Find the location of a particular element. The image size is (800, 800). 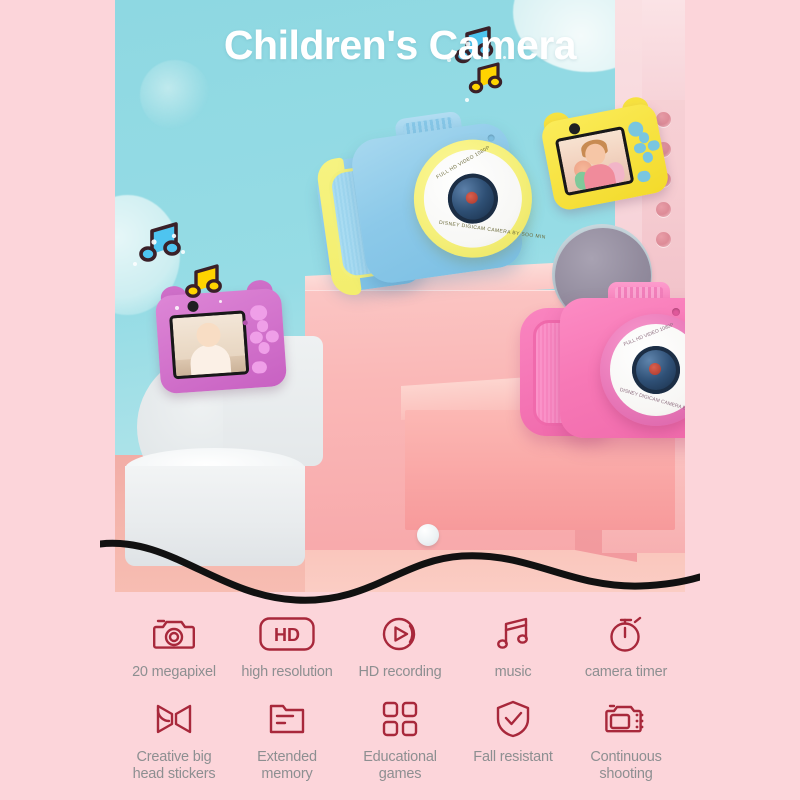

feature-fall-resistant: Fall resistant is located at coordinates (513, 740).